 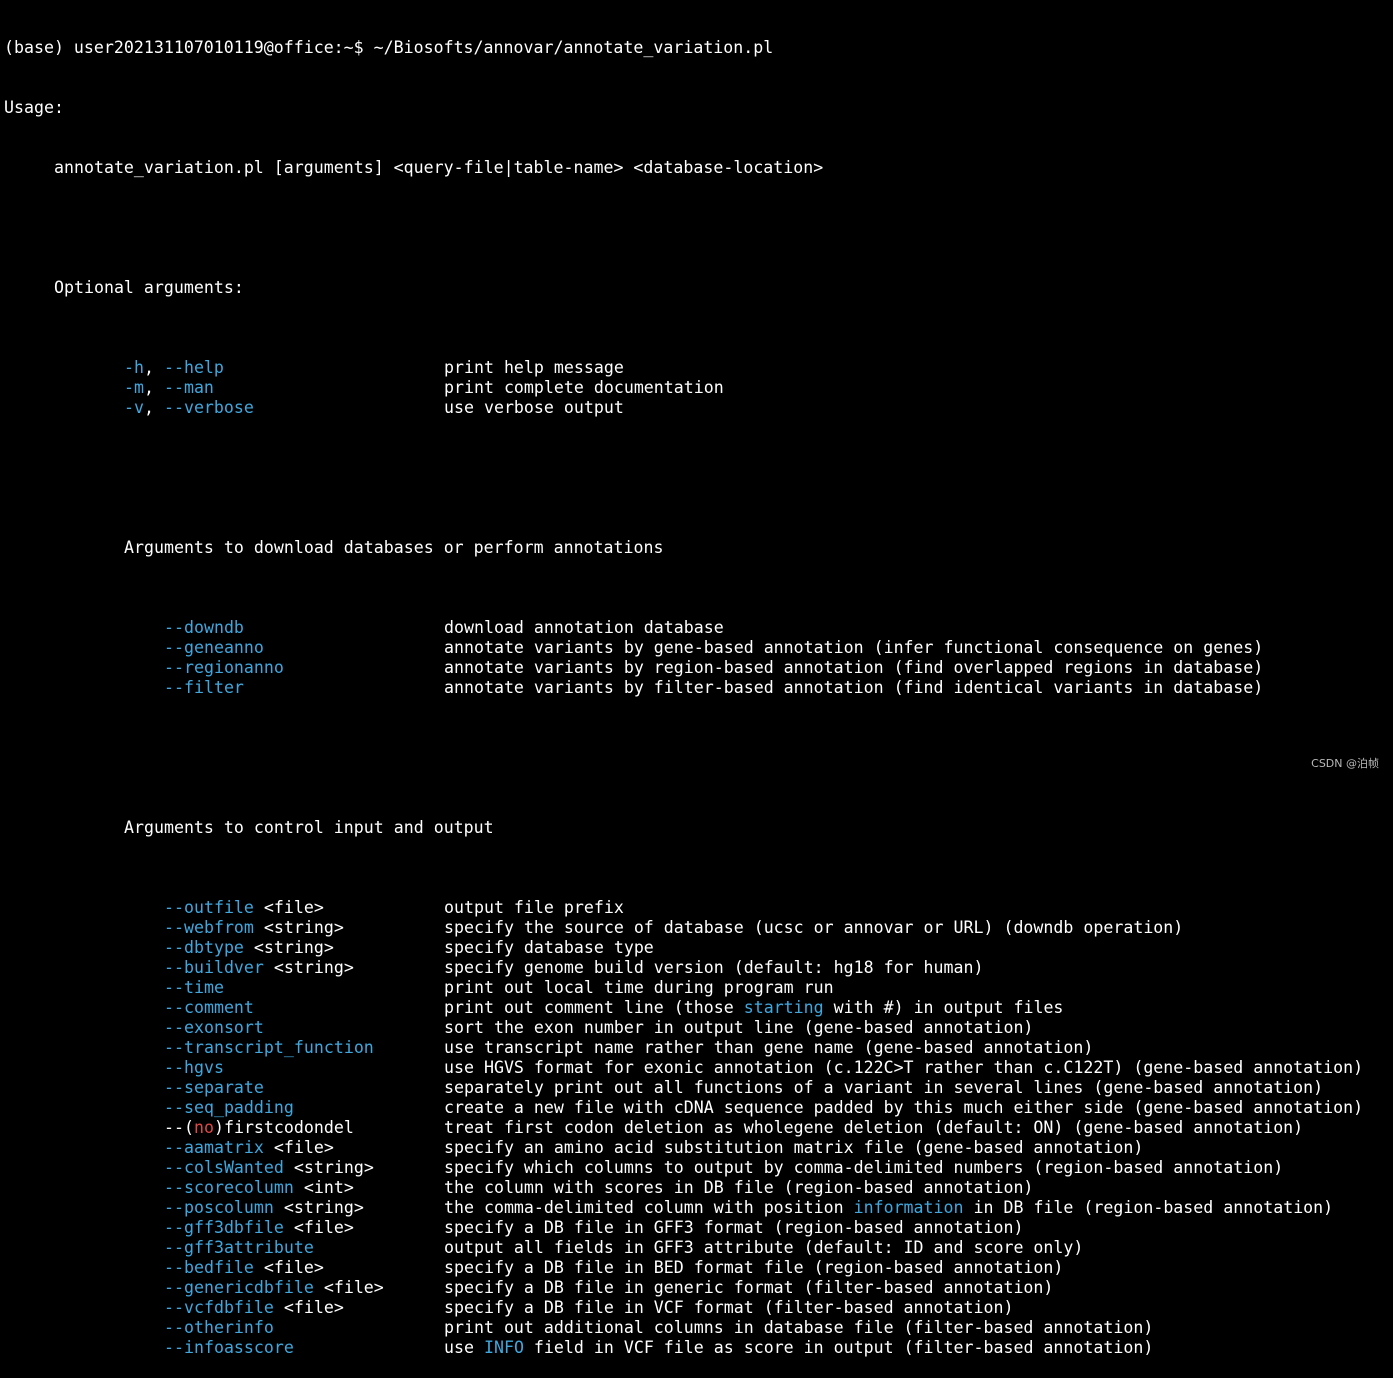 I want to click on option-flag: --gff3attribute, so click(x=239, y=1248).